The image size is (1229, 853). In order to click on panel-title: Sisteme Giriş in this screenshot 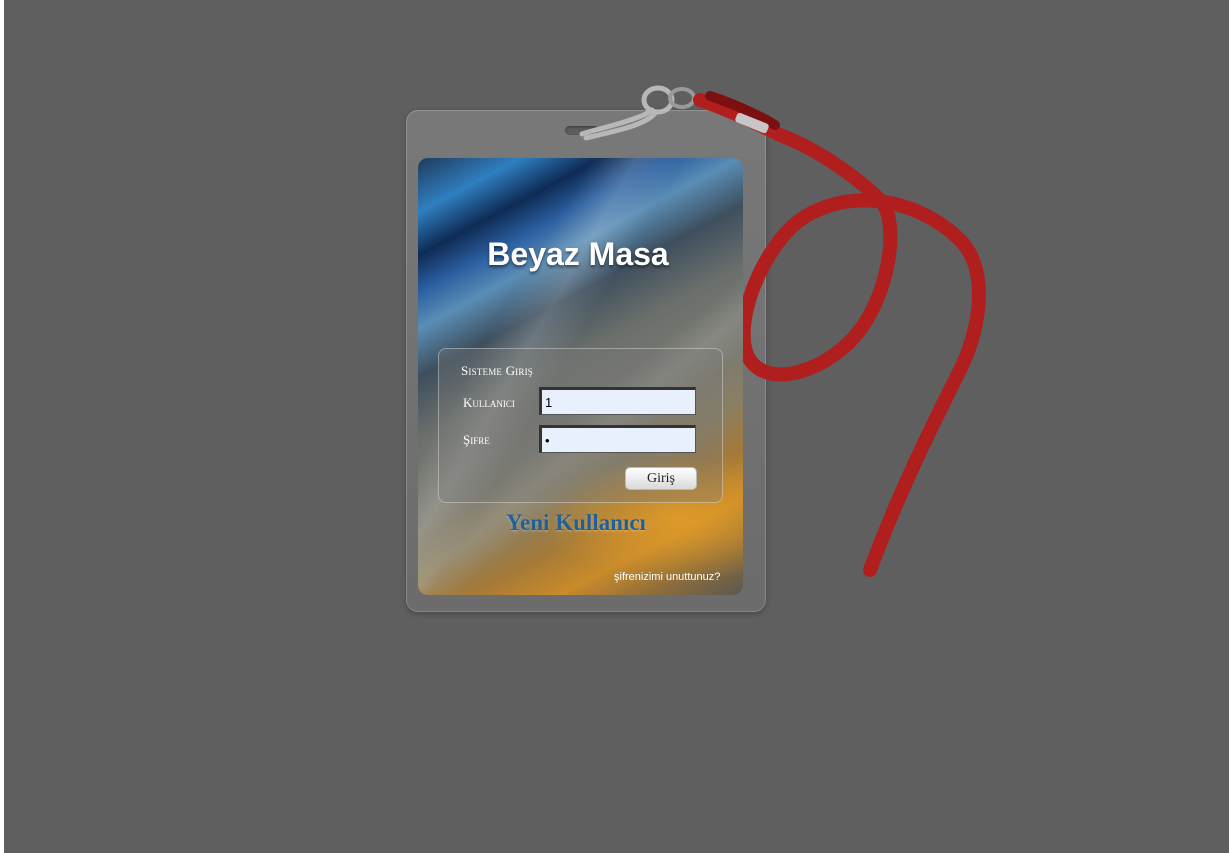, I will do `click(497, 370)`.